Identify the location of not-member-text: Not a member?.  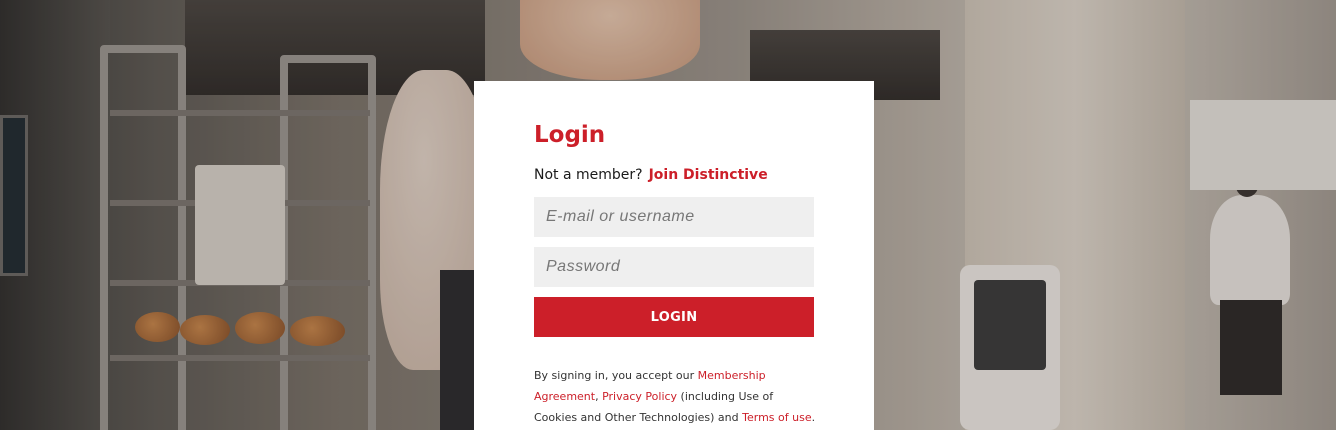
(588, 175).